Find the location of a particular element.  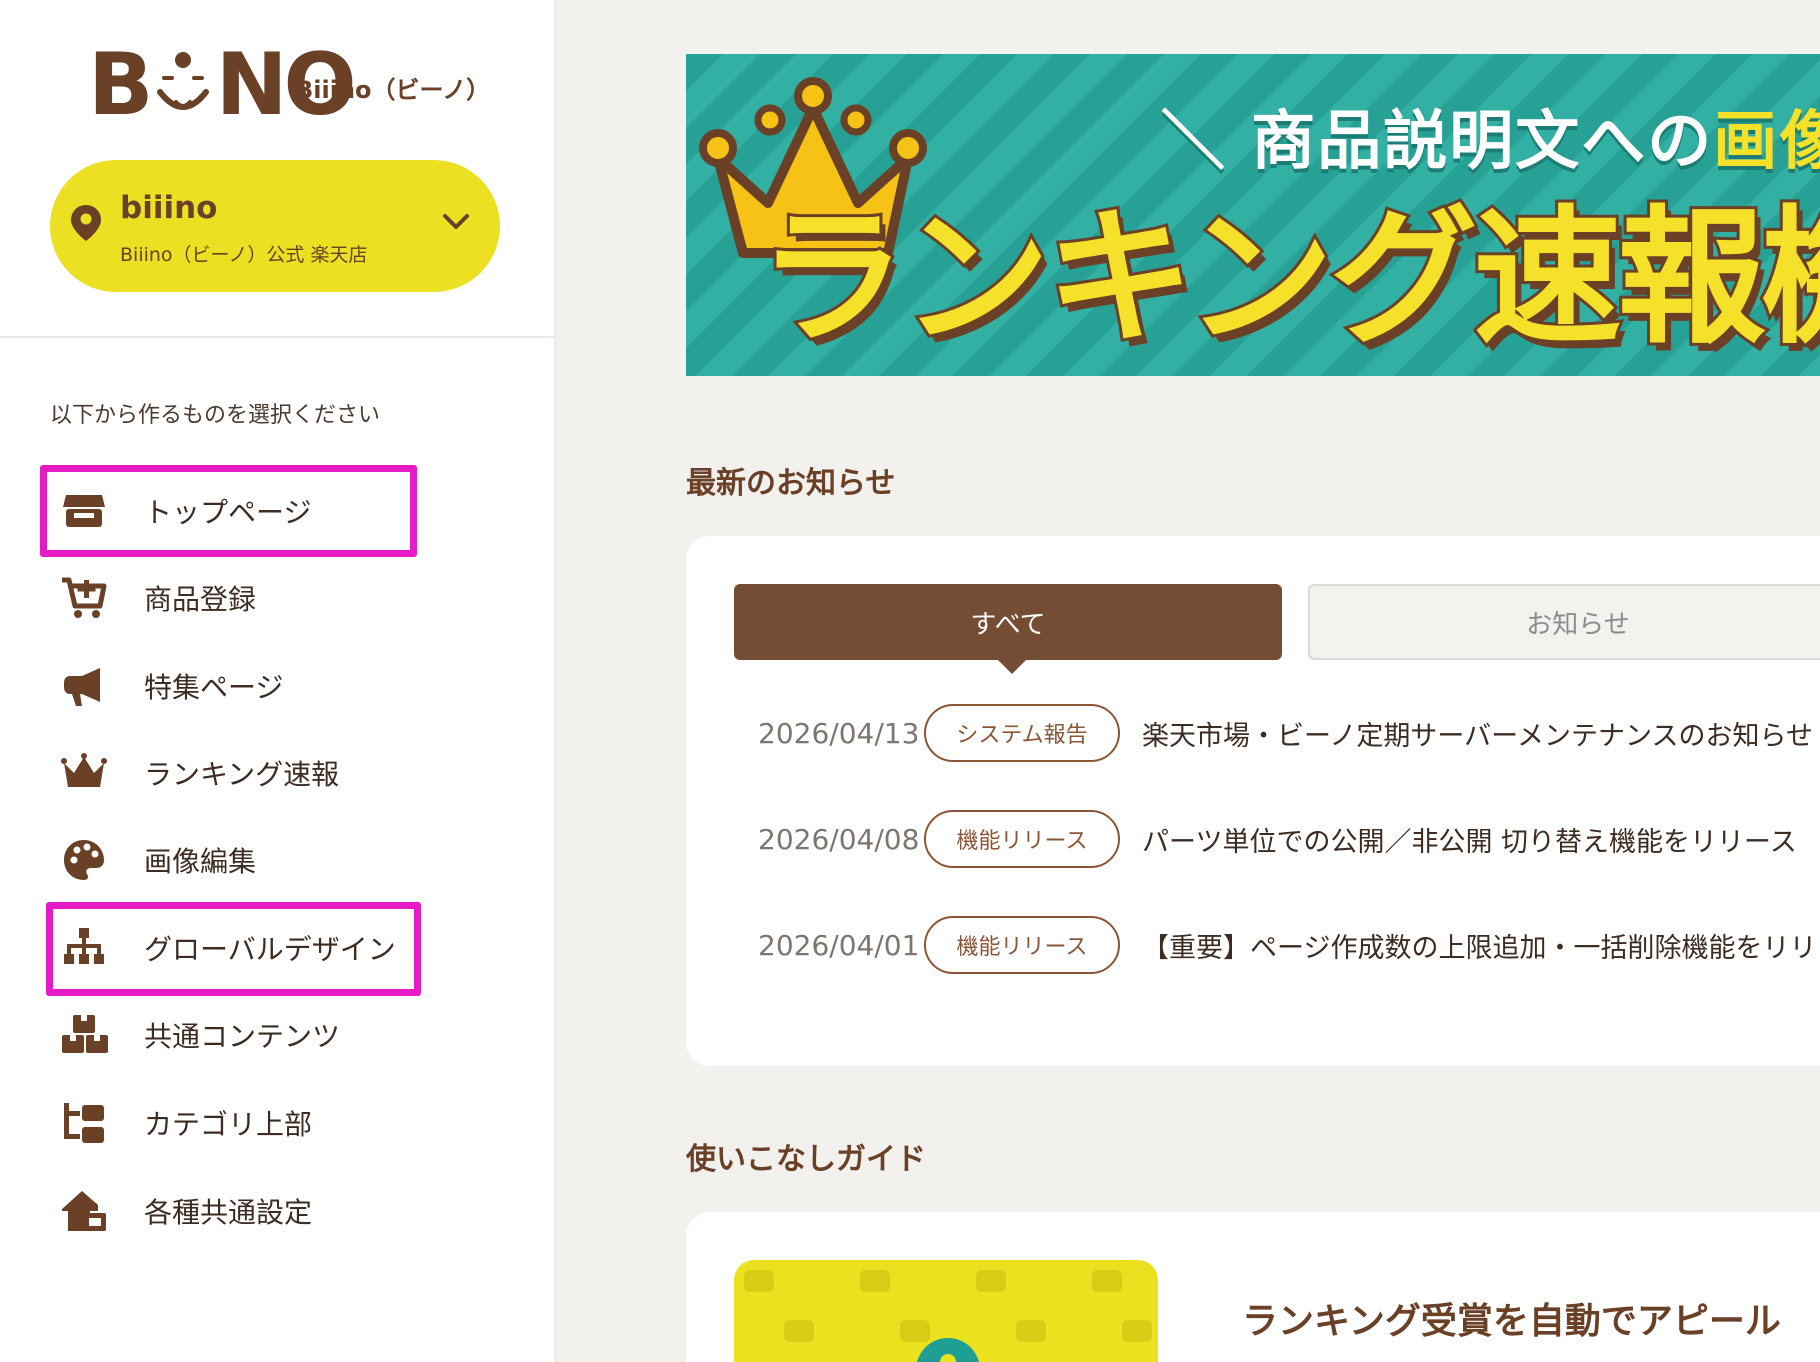

sidebar-item-global-design: グローバルデザイン is located at coordinates (228, 948).